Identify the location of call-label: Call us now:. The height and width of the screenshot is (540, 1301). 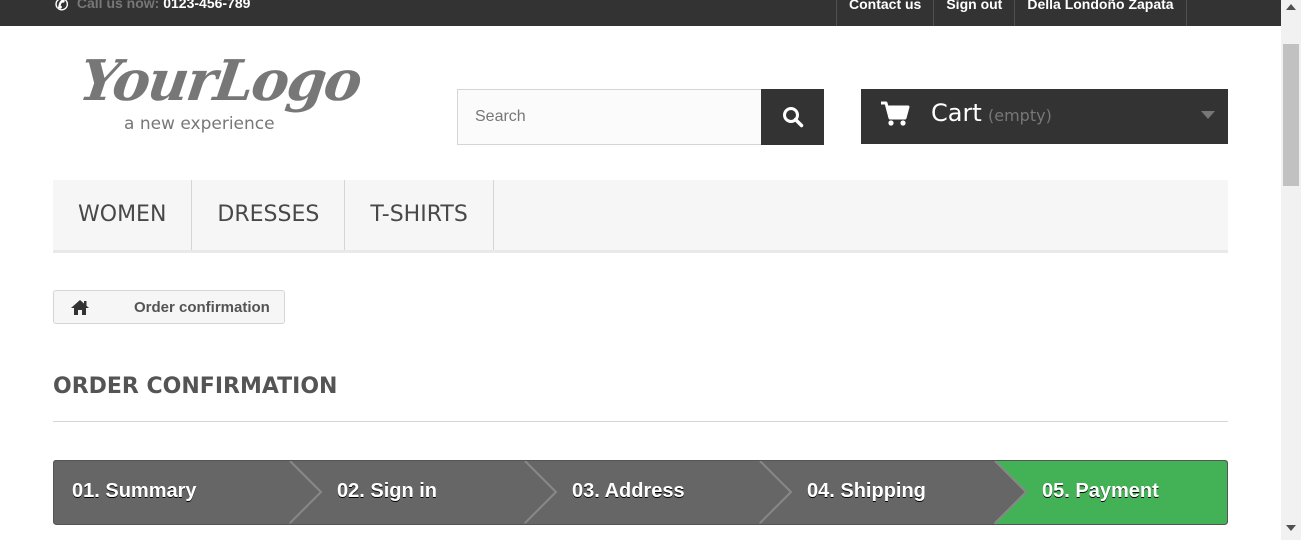
(118, 5).